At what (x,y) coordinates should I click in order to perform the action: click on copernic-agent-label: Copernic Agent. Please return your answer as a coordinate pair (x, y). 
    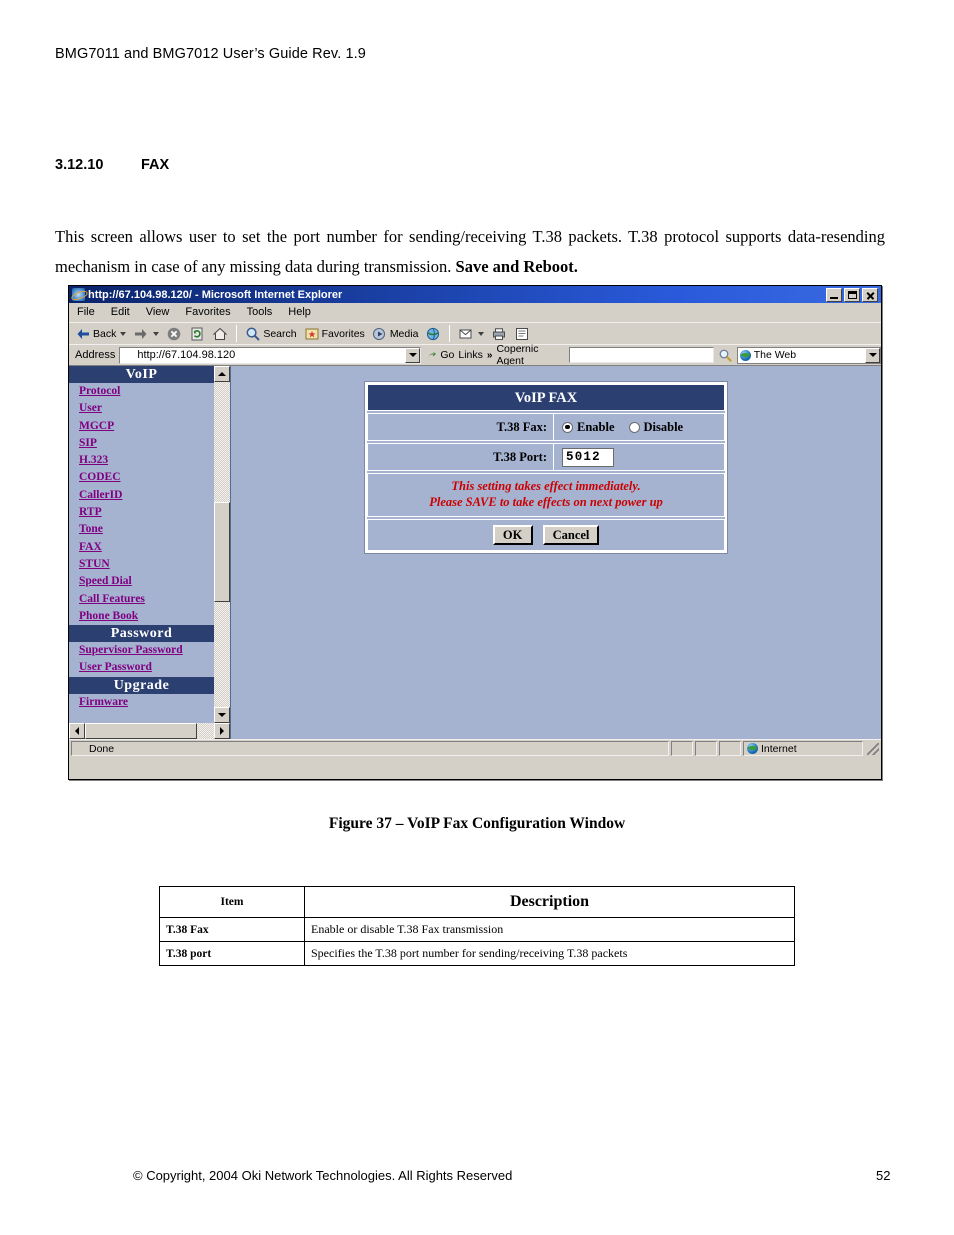
    Looking at the image, I should click on (517, 355).